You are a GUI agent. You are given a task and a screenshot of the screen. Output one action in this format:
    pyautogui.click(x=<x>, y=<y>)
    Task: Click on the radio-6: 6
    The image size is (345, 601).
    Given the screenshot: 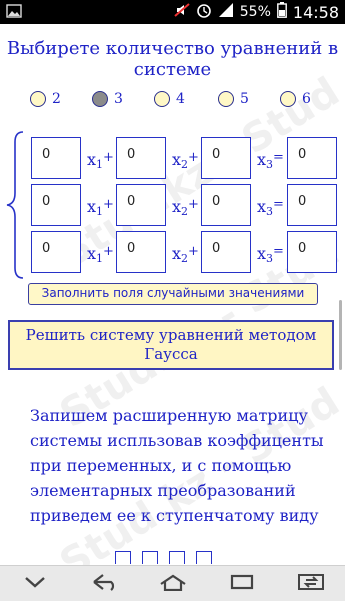 What is the action you would take?
    pyautogui.click(x=295, y=99)
    